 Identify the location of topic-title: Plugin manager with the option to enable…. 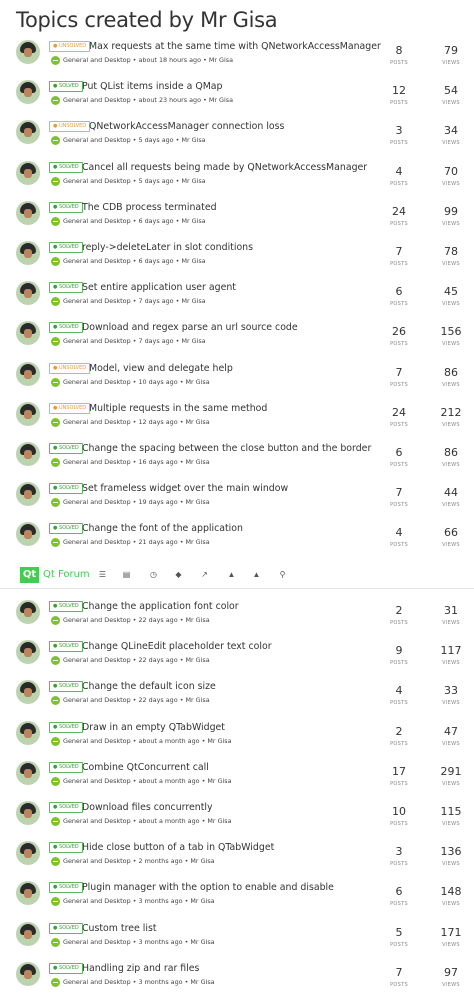
(208, 887).